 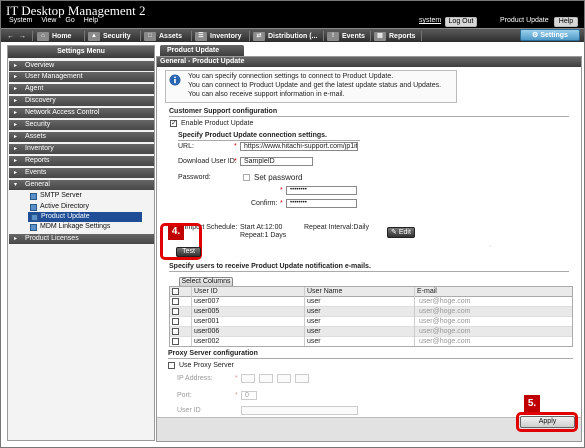 I want to click on sidebar-item-user-management: ▸ User Management, so click(x=81, y=77).